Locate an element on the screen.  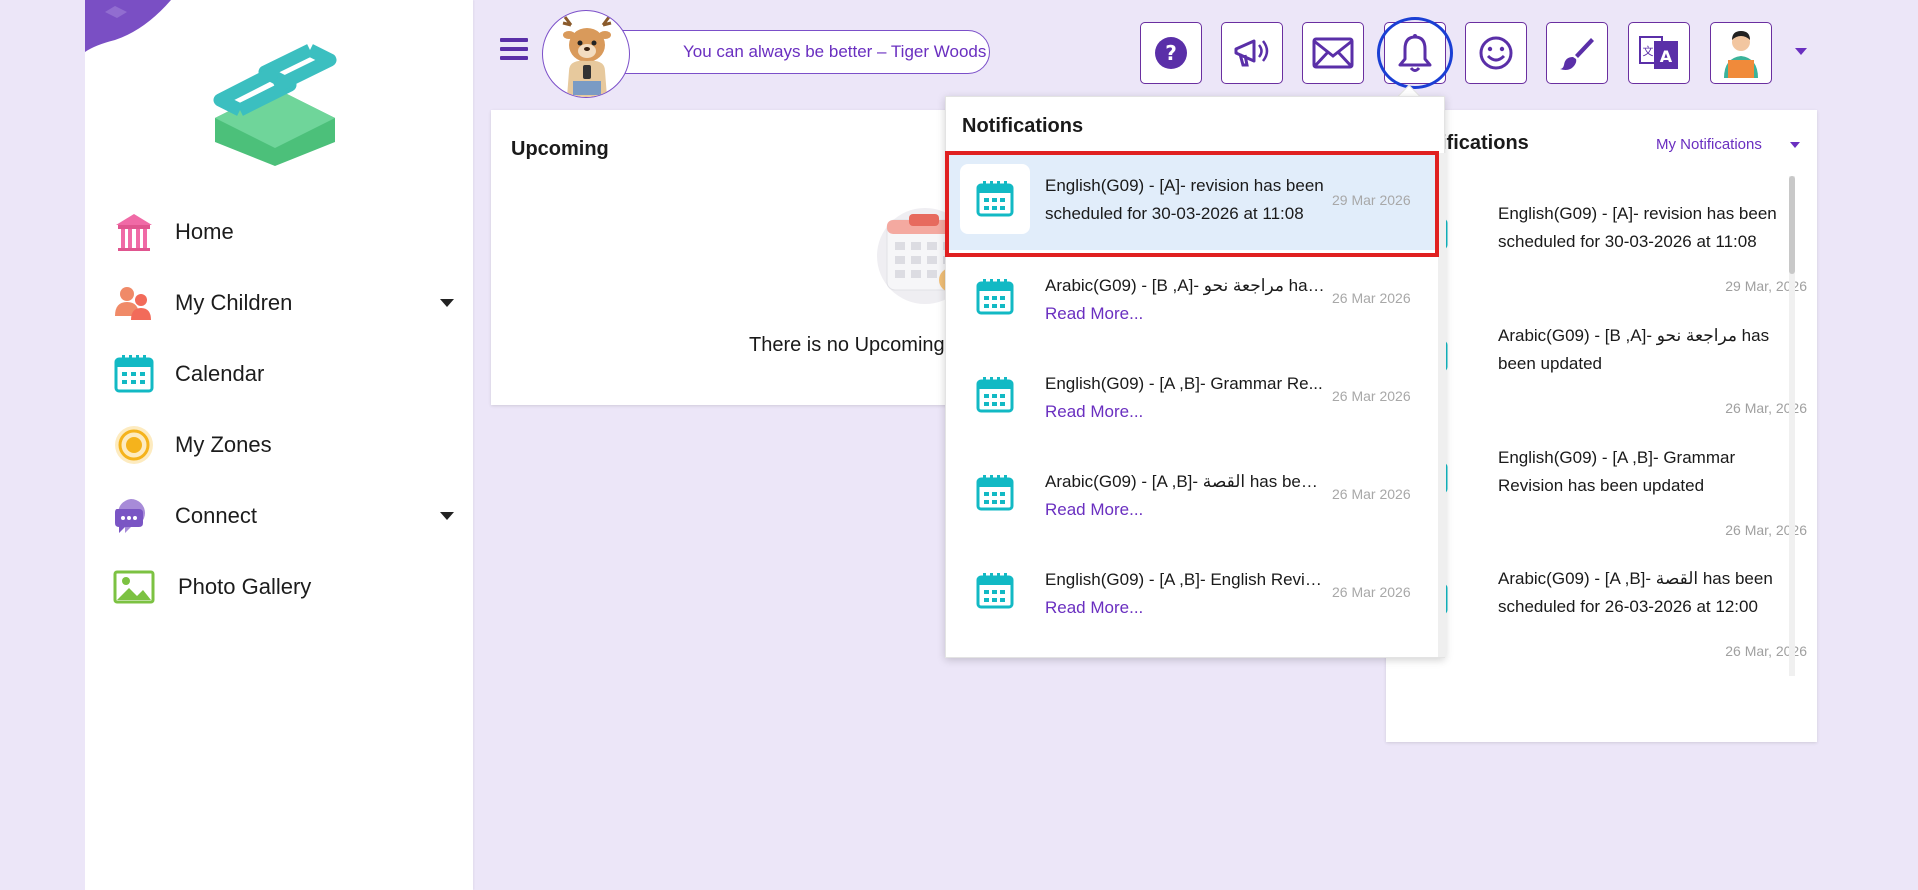
quote-text: You can always be better – Tiger Woods is located at coordinates (835, 51).